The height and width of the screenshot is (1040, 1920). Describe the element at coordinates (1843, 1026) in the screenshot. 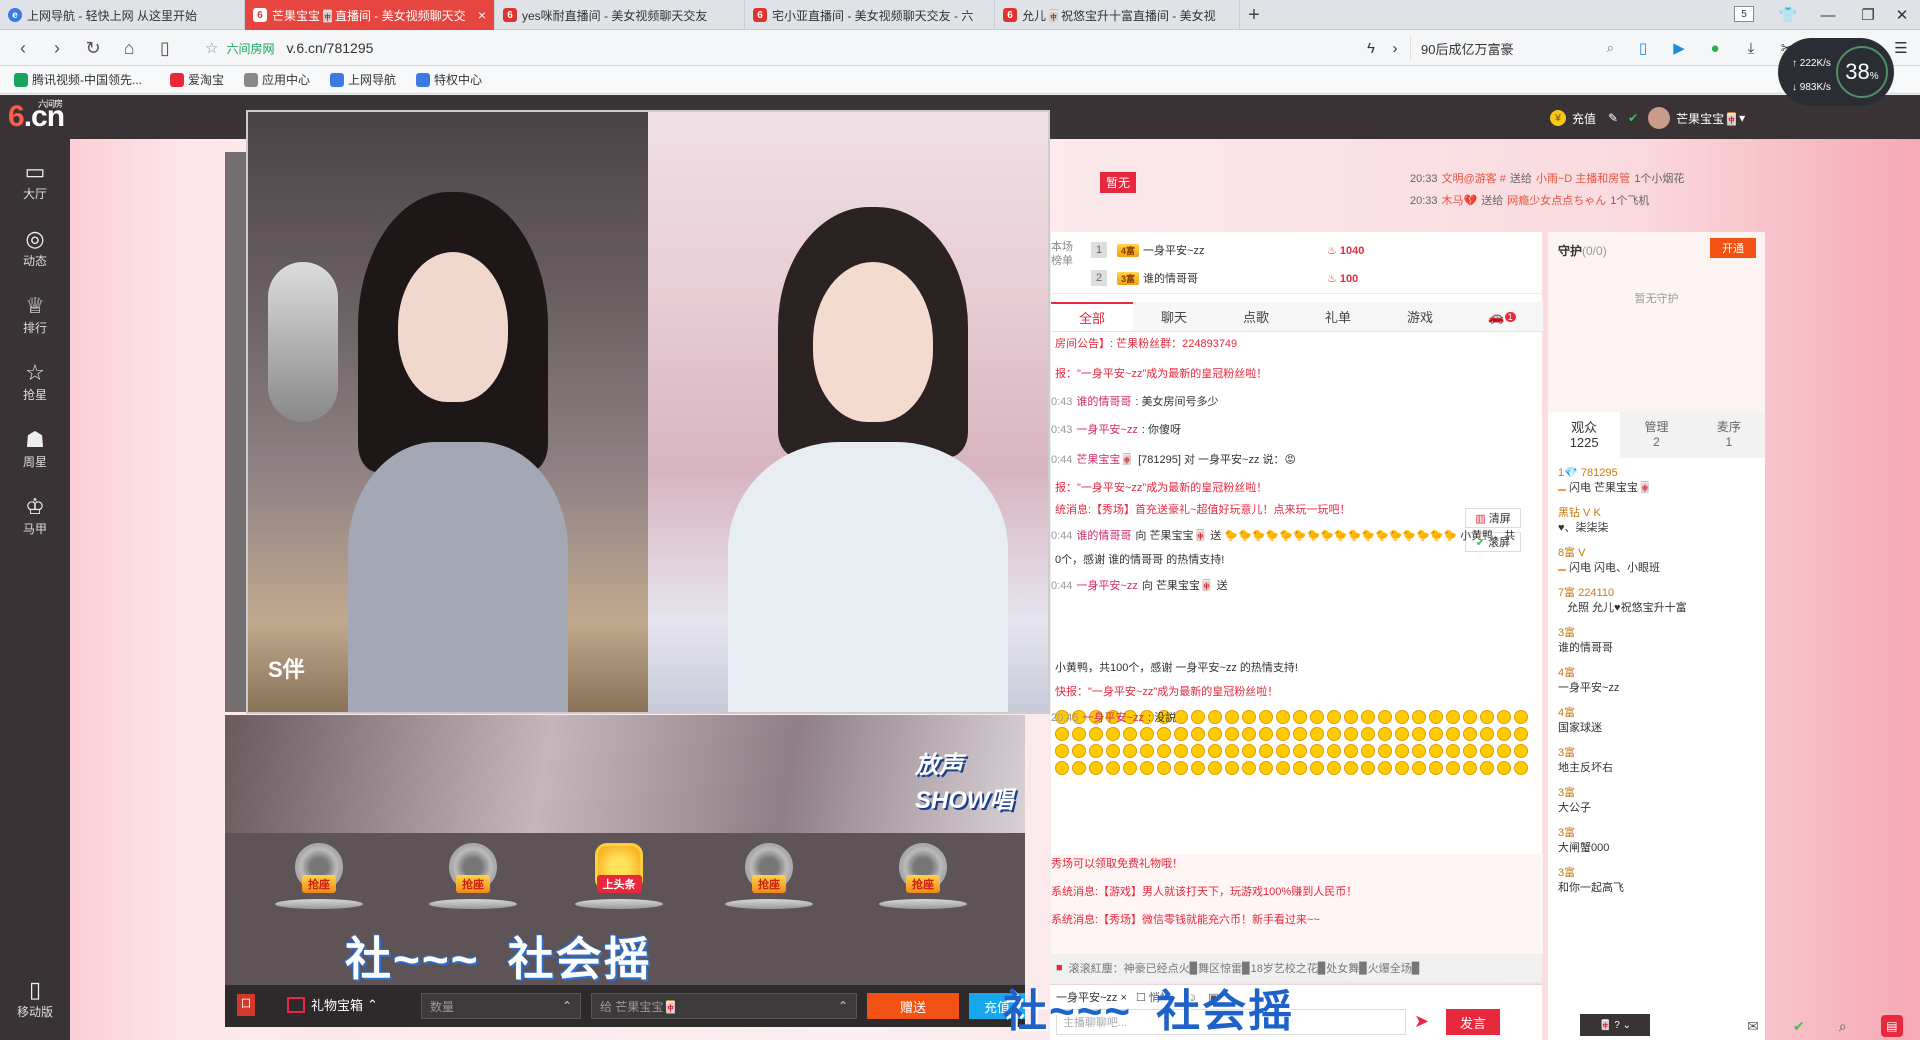

I see `zoom-icon: ⌕` at that location.